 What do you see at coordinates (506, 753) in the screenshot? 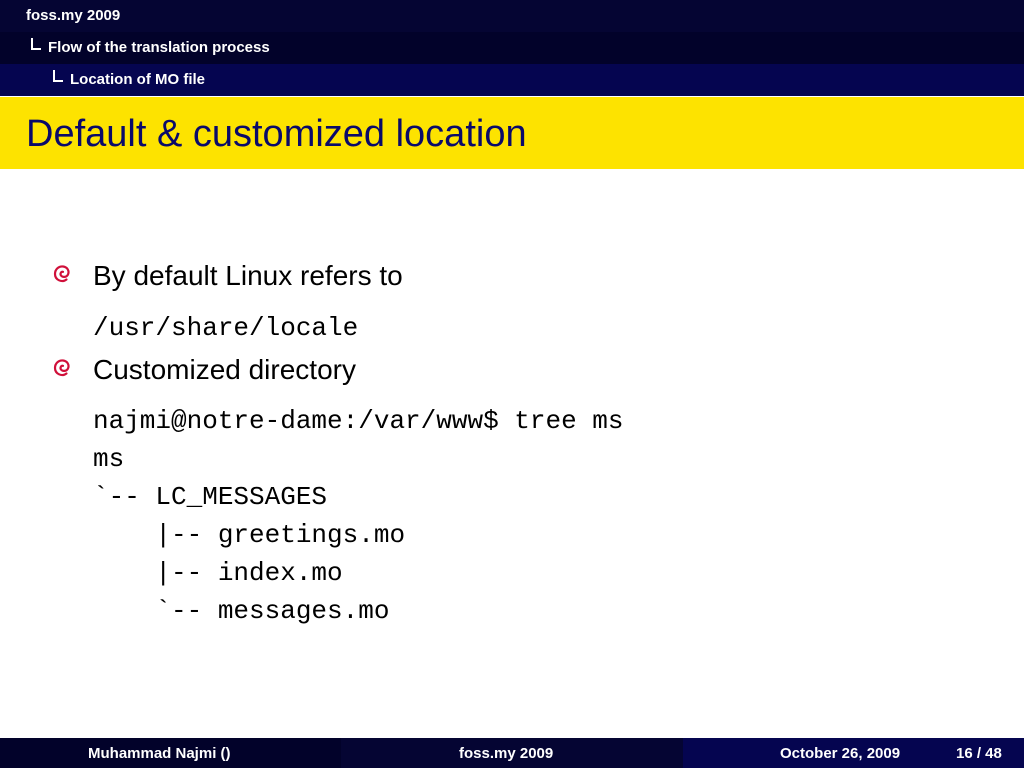
I see `footer-event: foss.my 2009` at bounding box center [506, 753].